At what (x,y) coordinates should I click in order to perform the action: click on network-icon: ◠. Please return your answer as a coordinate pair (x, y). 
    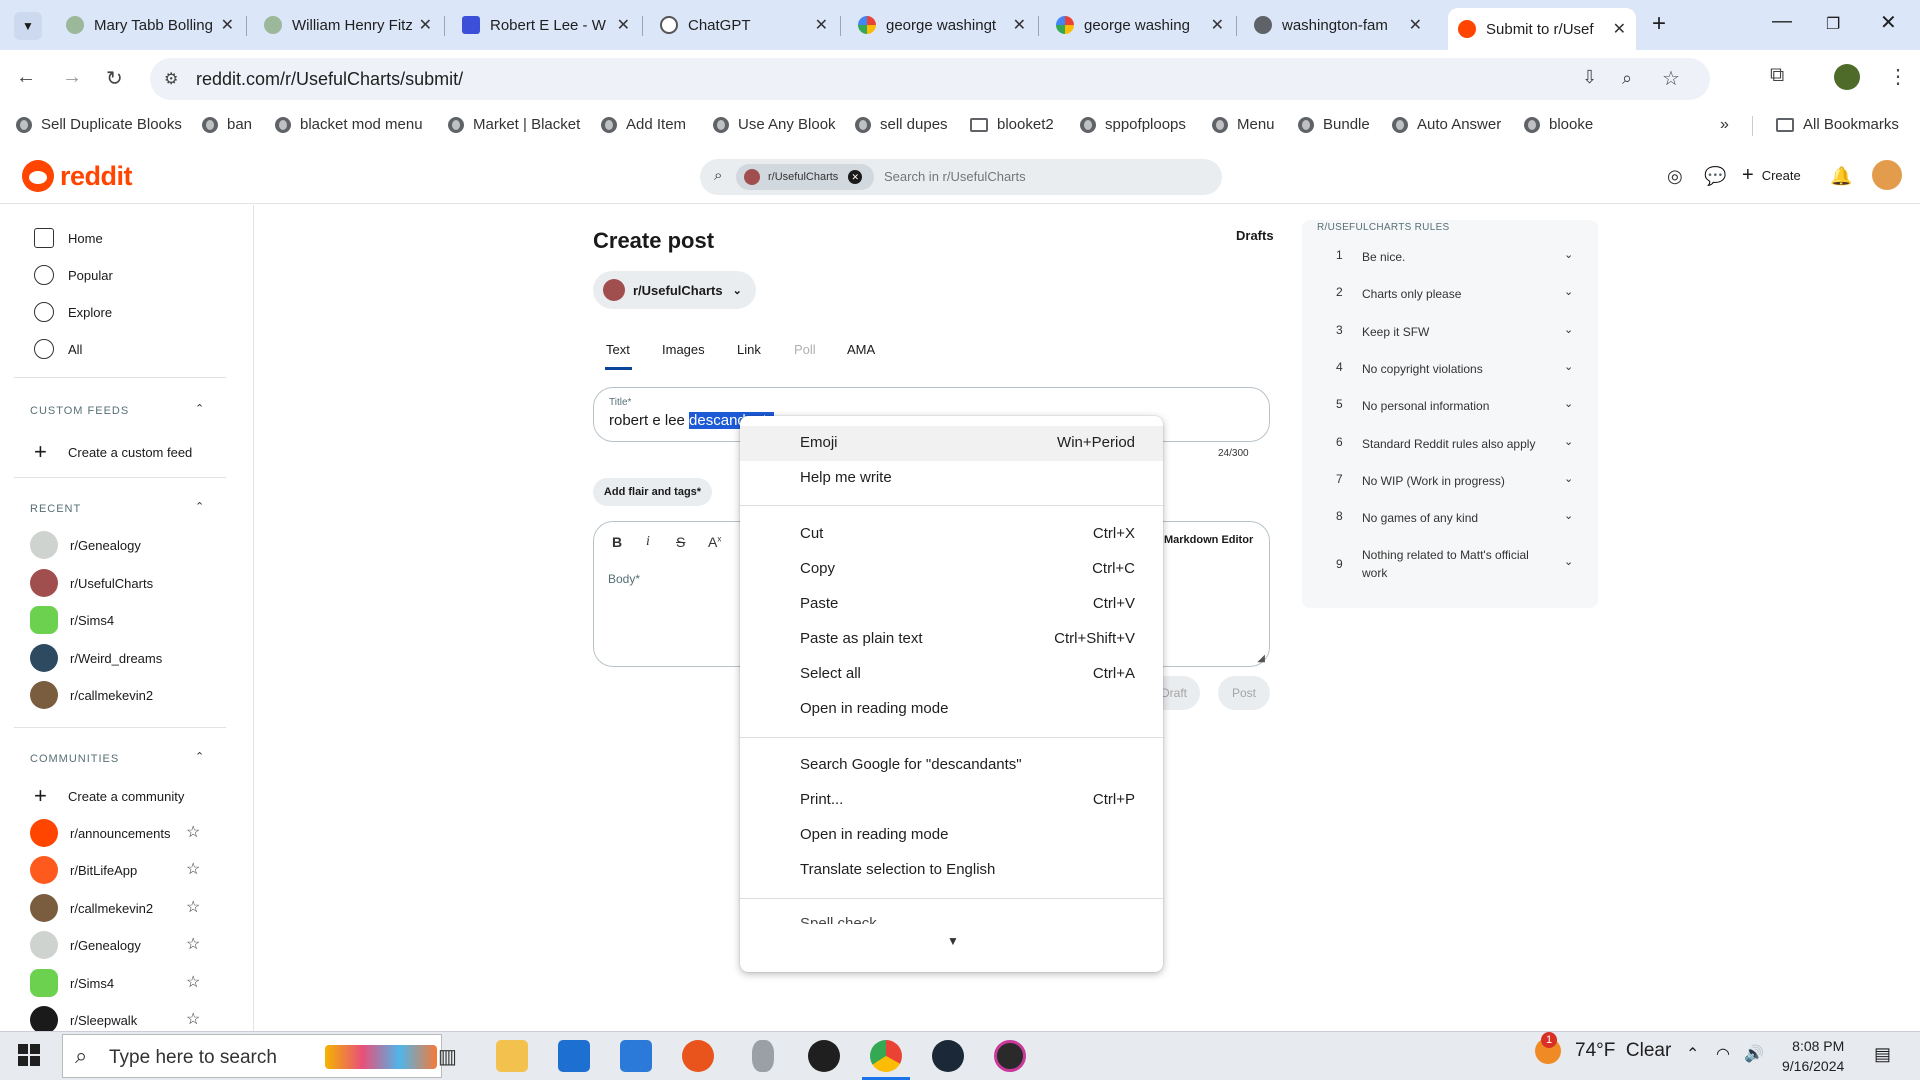
    Looking at the image, I should click on (1723, 1054).